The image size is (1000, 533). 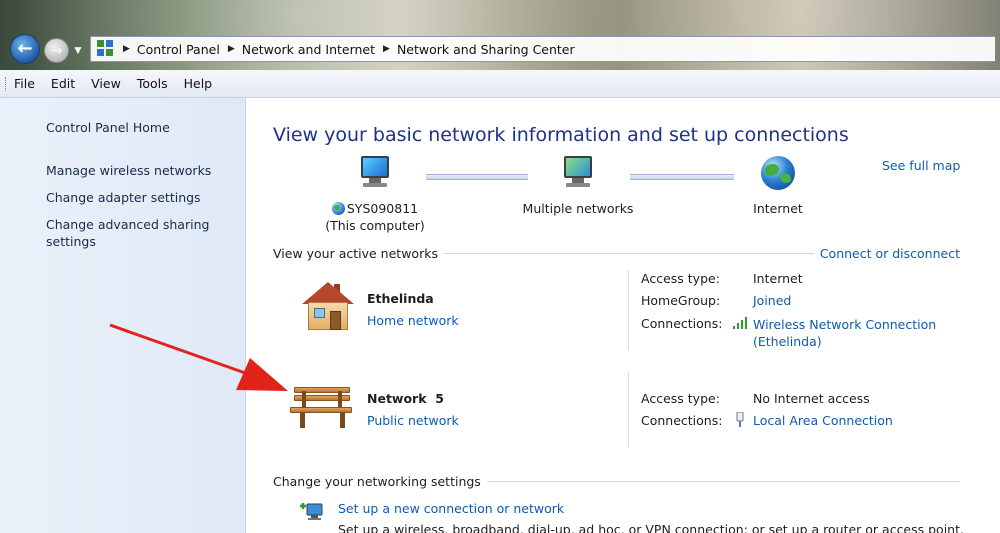 I want to click on wireless-network-connection-link: Wireless Network Connection (Ethelinda), so click(x=844, y=333).